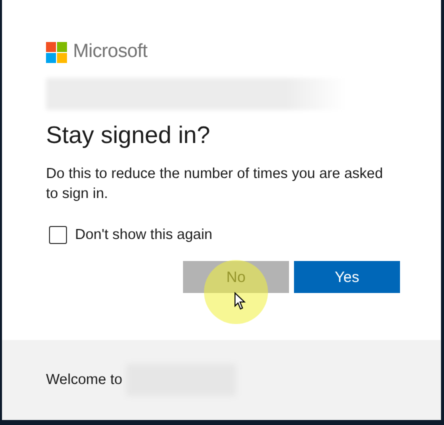  Describe the element at coordinates (110, 52) in the screenshot. I see `brand-name: Microsoft` at that location.